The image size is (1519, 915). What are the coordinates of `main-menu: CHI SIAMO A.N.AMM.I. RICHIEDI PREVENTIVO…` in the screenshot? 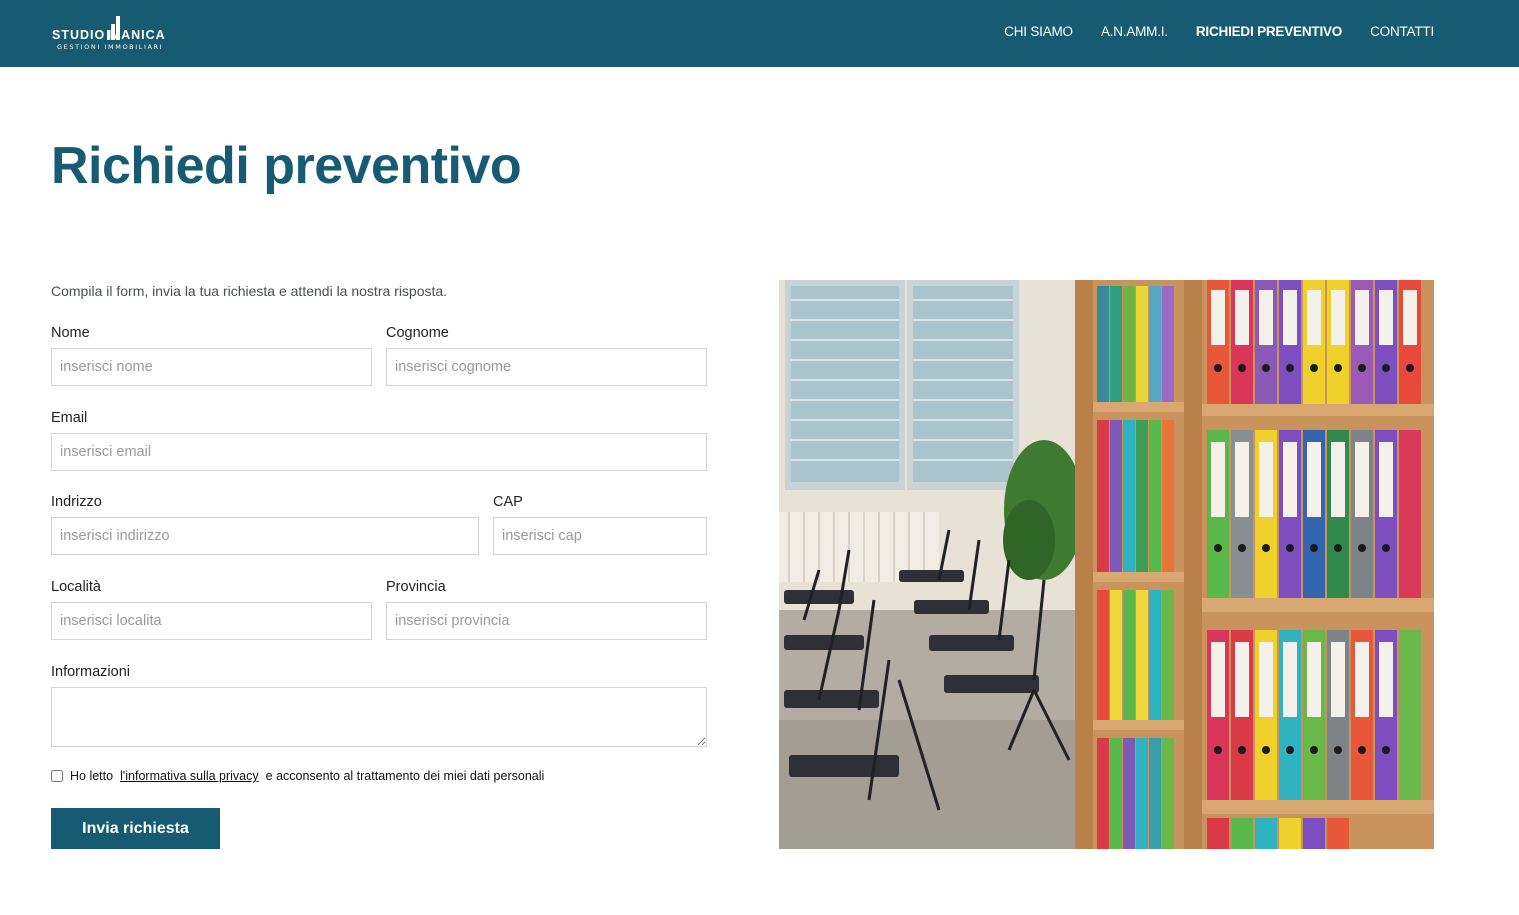 It's located at (1219, 31).